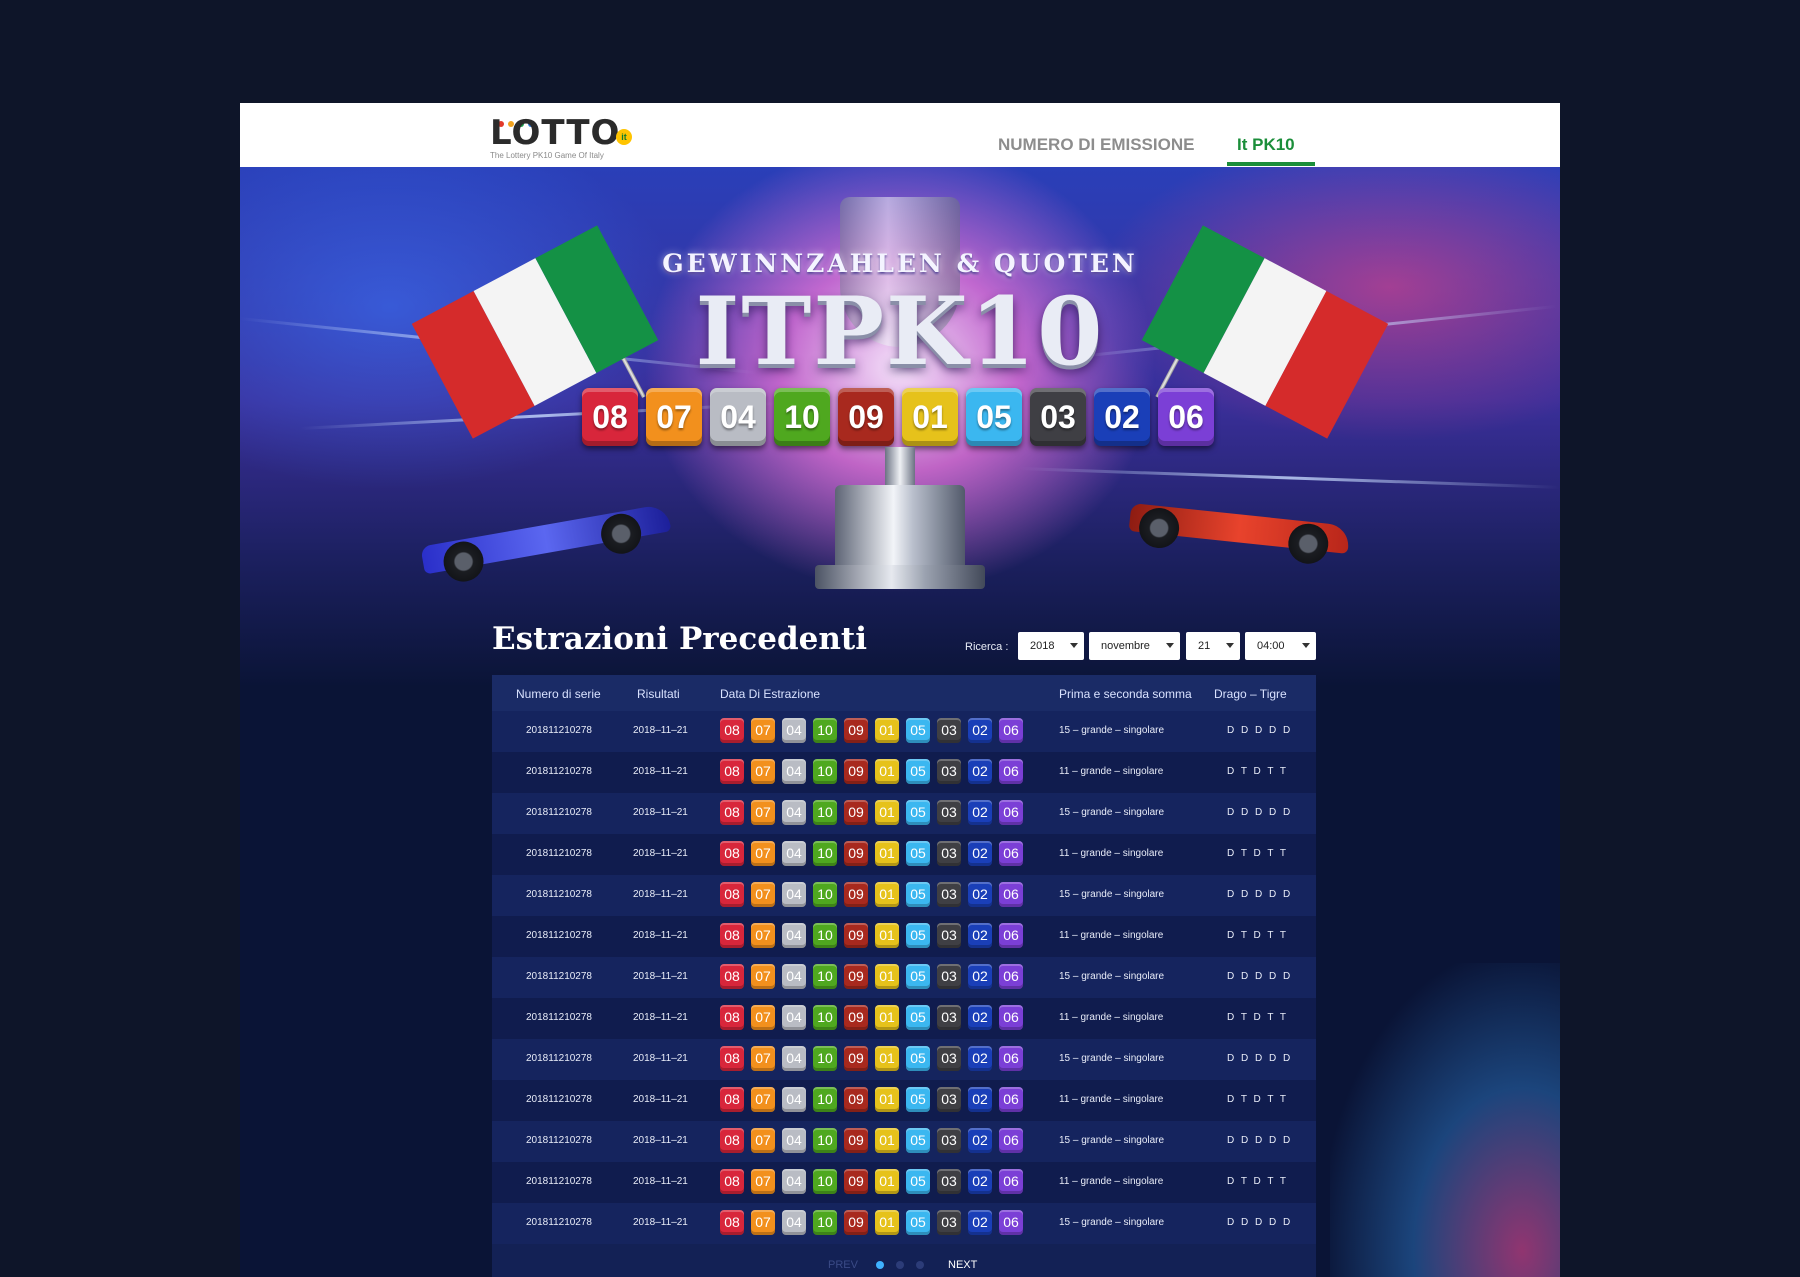 The height and width of the screenshot is (1277, 1800). What do you see at coordinates (674, 417) in the screenshot?
I see `hero-number-ball: 07` at bounding box center [674, 417].